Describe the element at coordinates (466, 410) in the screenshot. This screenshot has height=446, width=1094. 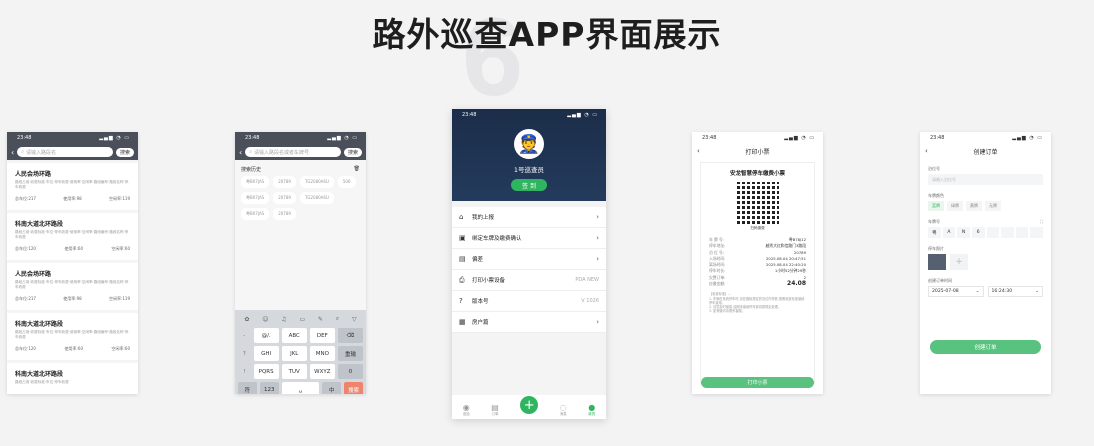
I see `tab-patrol: ◉ 巡检` at that location.